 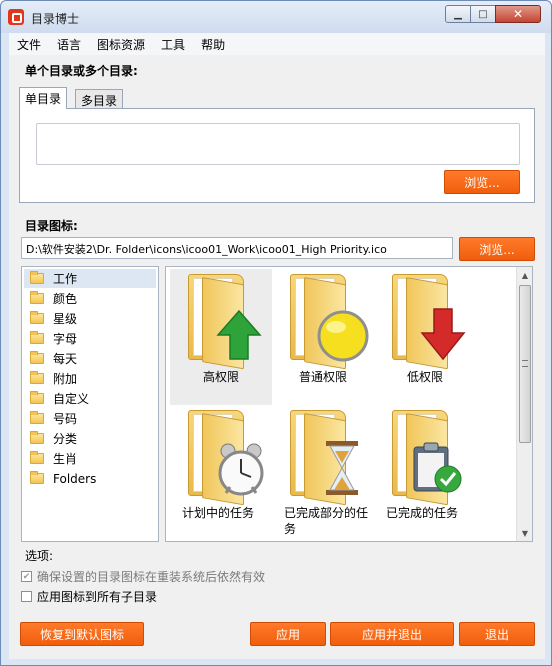 I want to click on scroll-up-icon: ▲, so click(x=524, y=275).